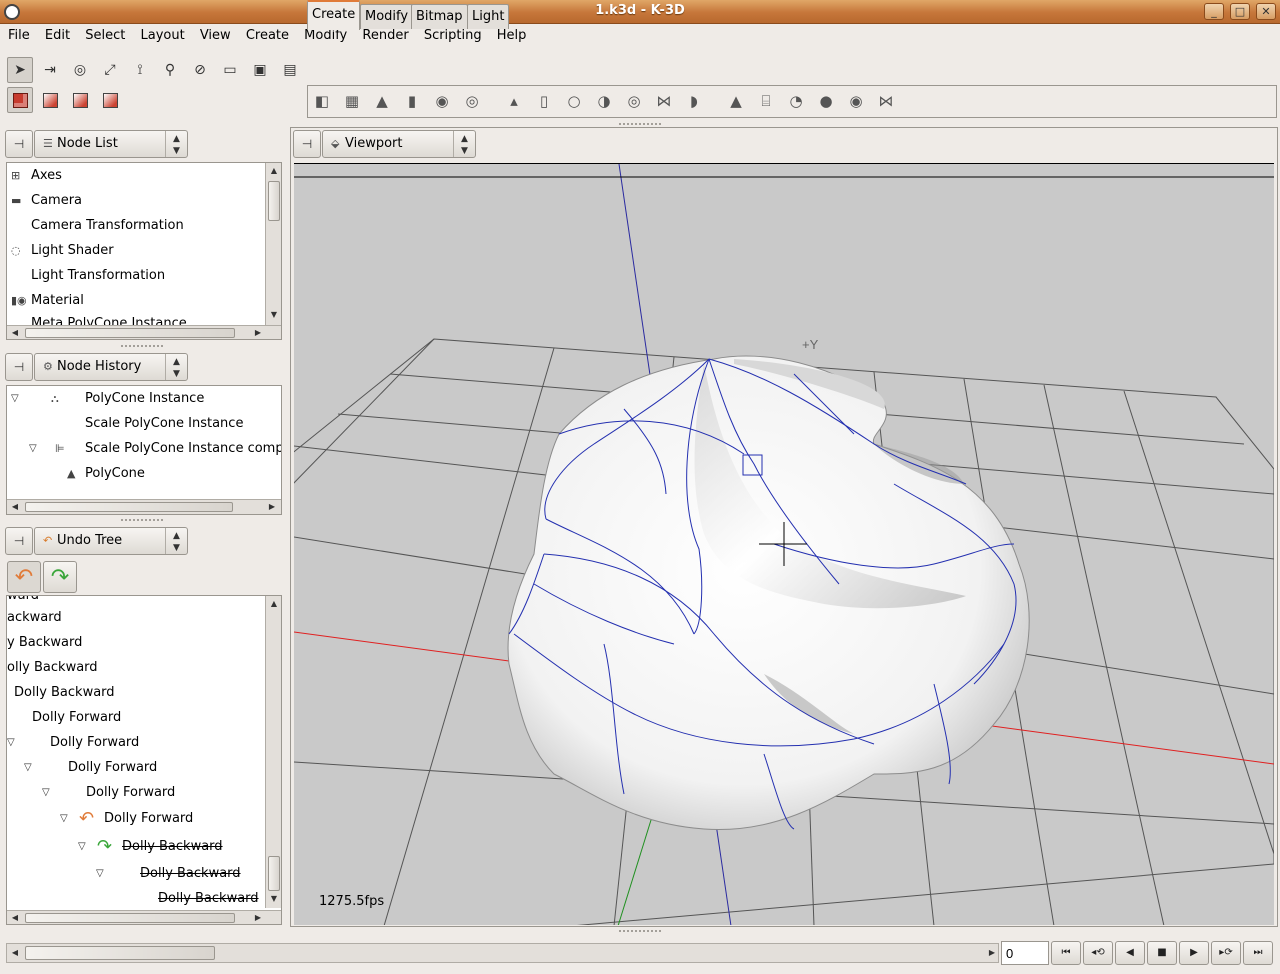 This screenshot has width=1280, height=974. I want to click on menu-view: View, so click(215, 34).